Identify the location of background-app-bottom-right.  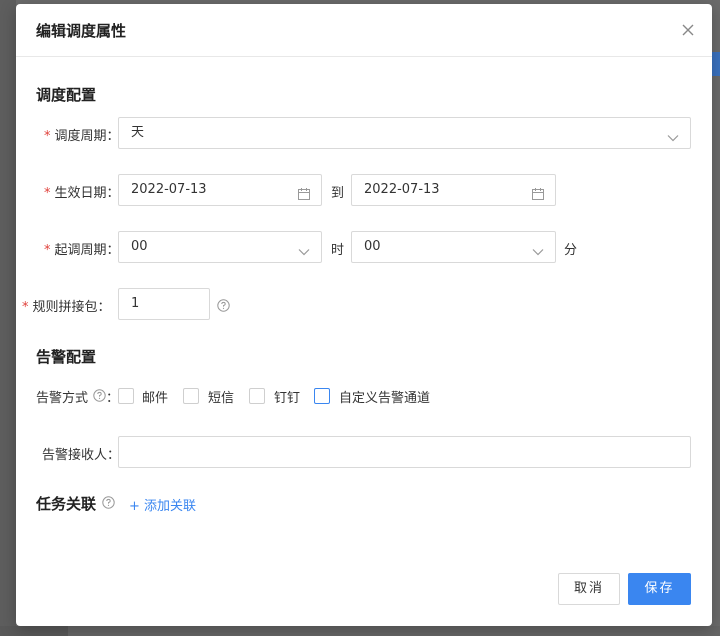
(394, 631).